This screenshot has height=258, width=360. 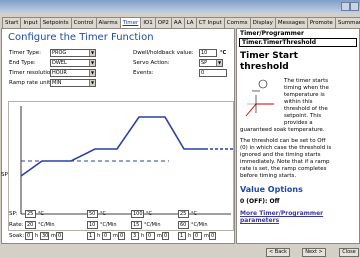 I want to click on close-button: Close, so click(x=349, y=252).